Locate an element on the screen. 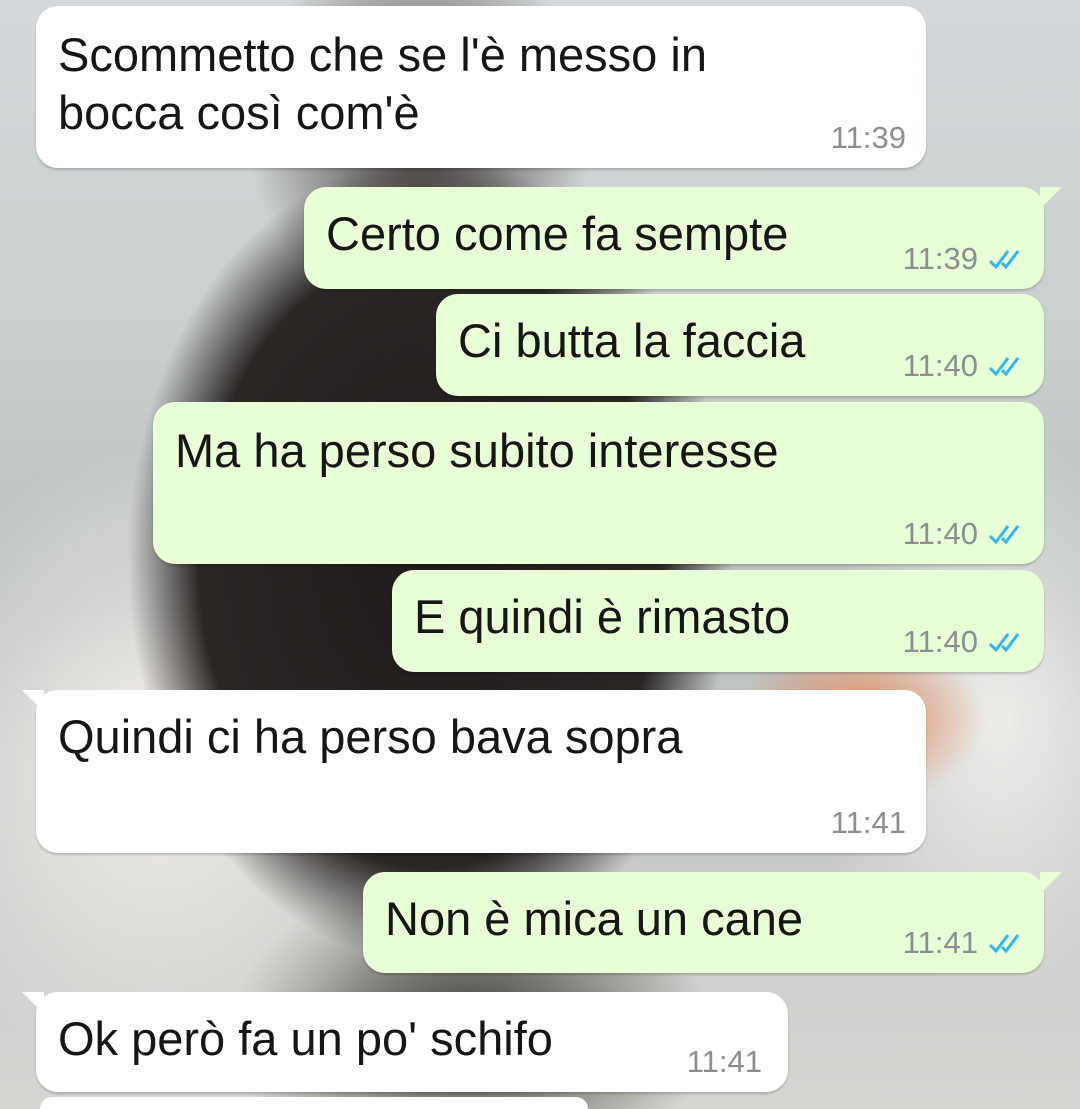 The height and width of the screenshot is (1109, 1080). message-text: Ci butta la faccia is located at coordinates (632, 340).